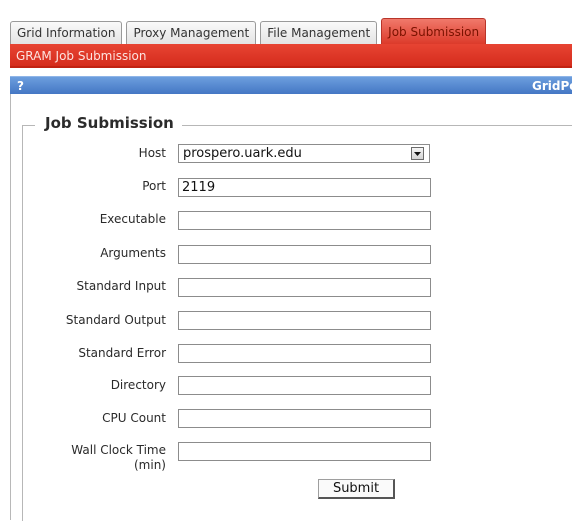 The image size is (572, 521). Describe the element at coordinates (20, 86) in the screenshot. I see `help-button: ?` at that location.